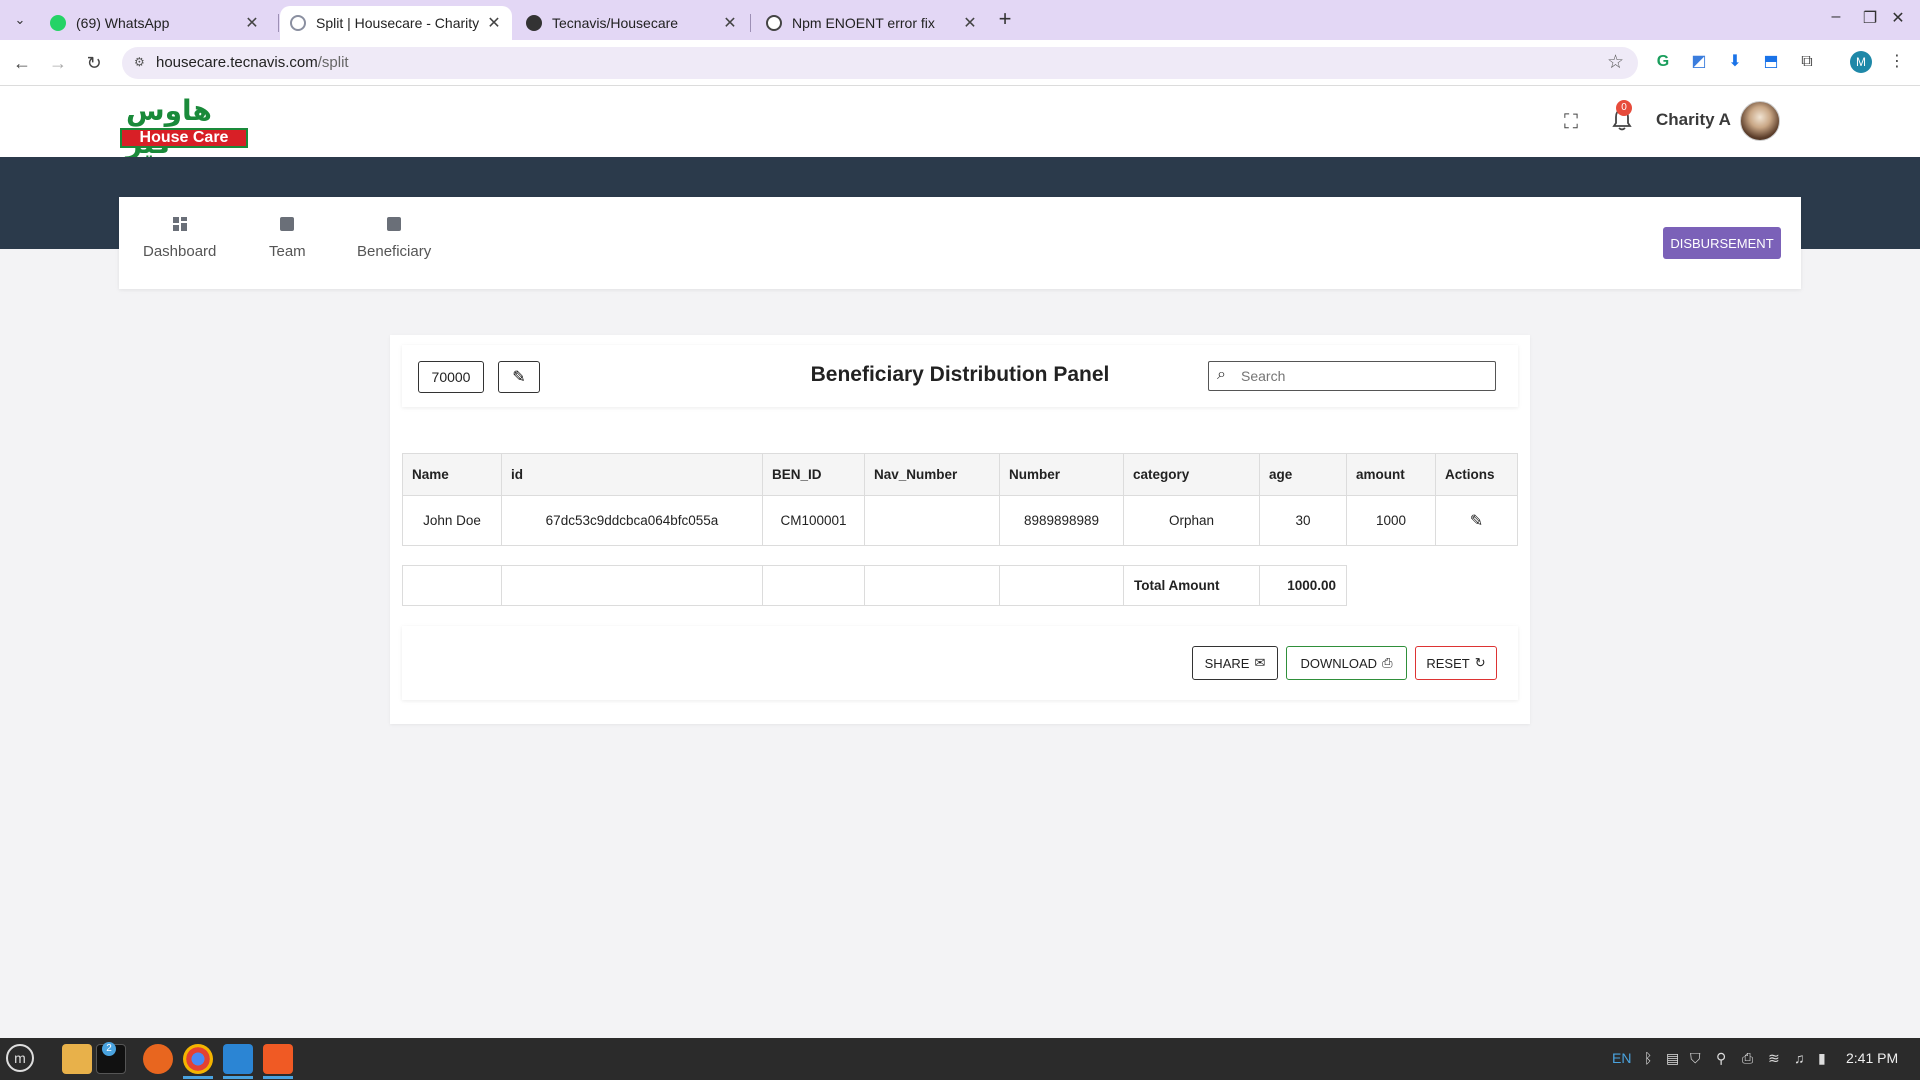 This screenshot has height=1080, width=1920. What do you see at coordinates (1615, 62) in the screenshot?
I see `bookmark-star-icon: ☆` at bounding box center [1615, 62].